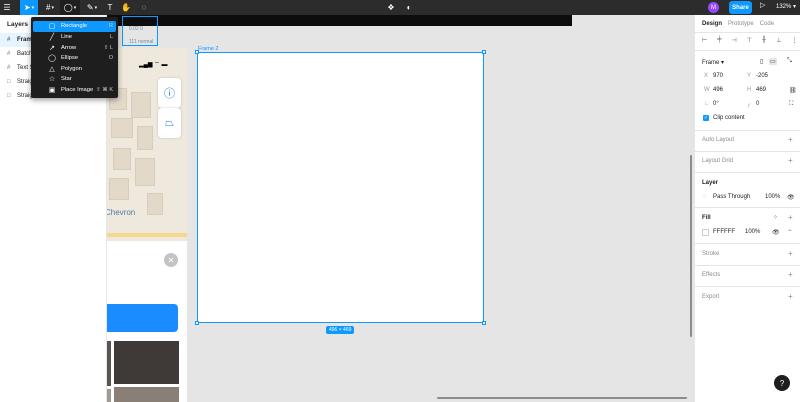 This screenshot has width=800, height=402. Describe the element at coordinates (719, 40) in the screenshot. I see `align-center-h-icon: ╪` at that location.